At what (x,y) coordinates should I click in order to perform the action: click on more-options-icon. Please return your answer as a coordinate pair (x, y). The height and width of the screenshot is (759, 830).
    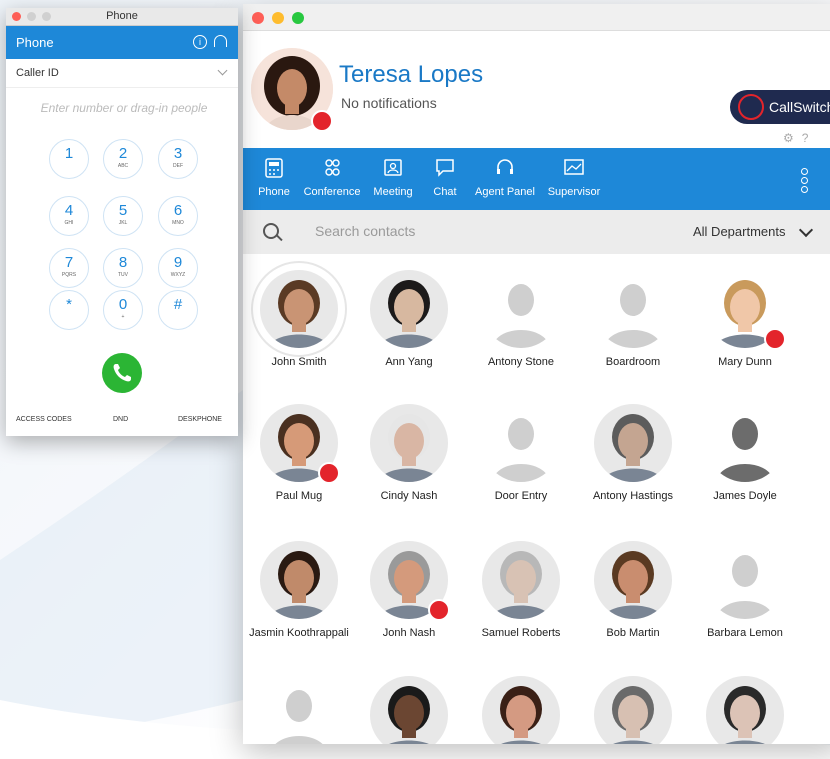
    Looking at the image, I should click on (804, 181).